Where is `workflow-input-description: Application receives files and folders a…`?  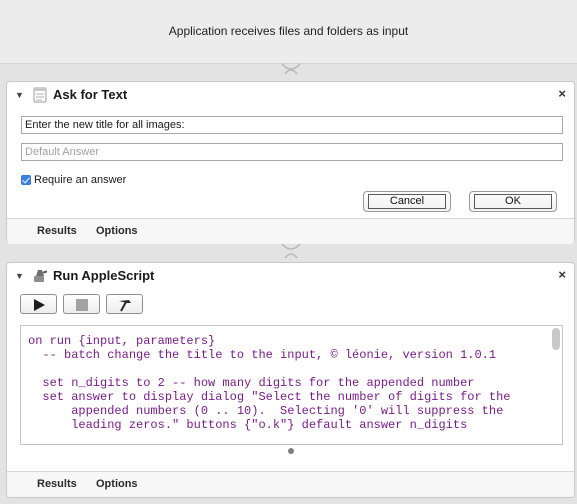 workflow-input-description: Application receives files and folders a… is located at coordinates (288, 31).